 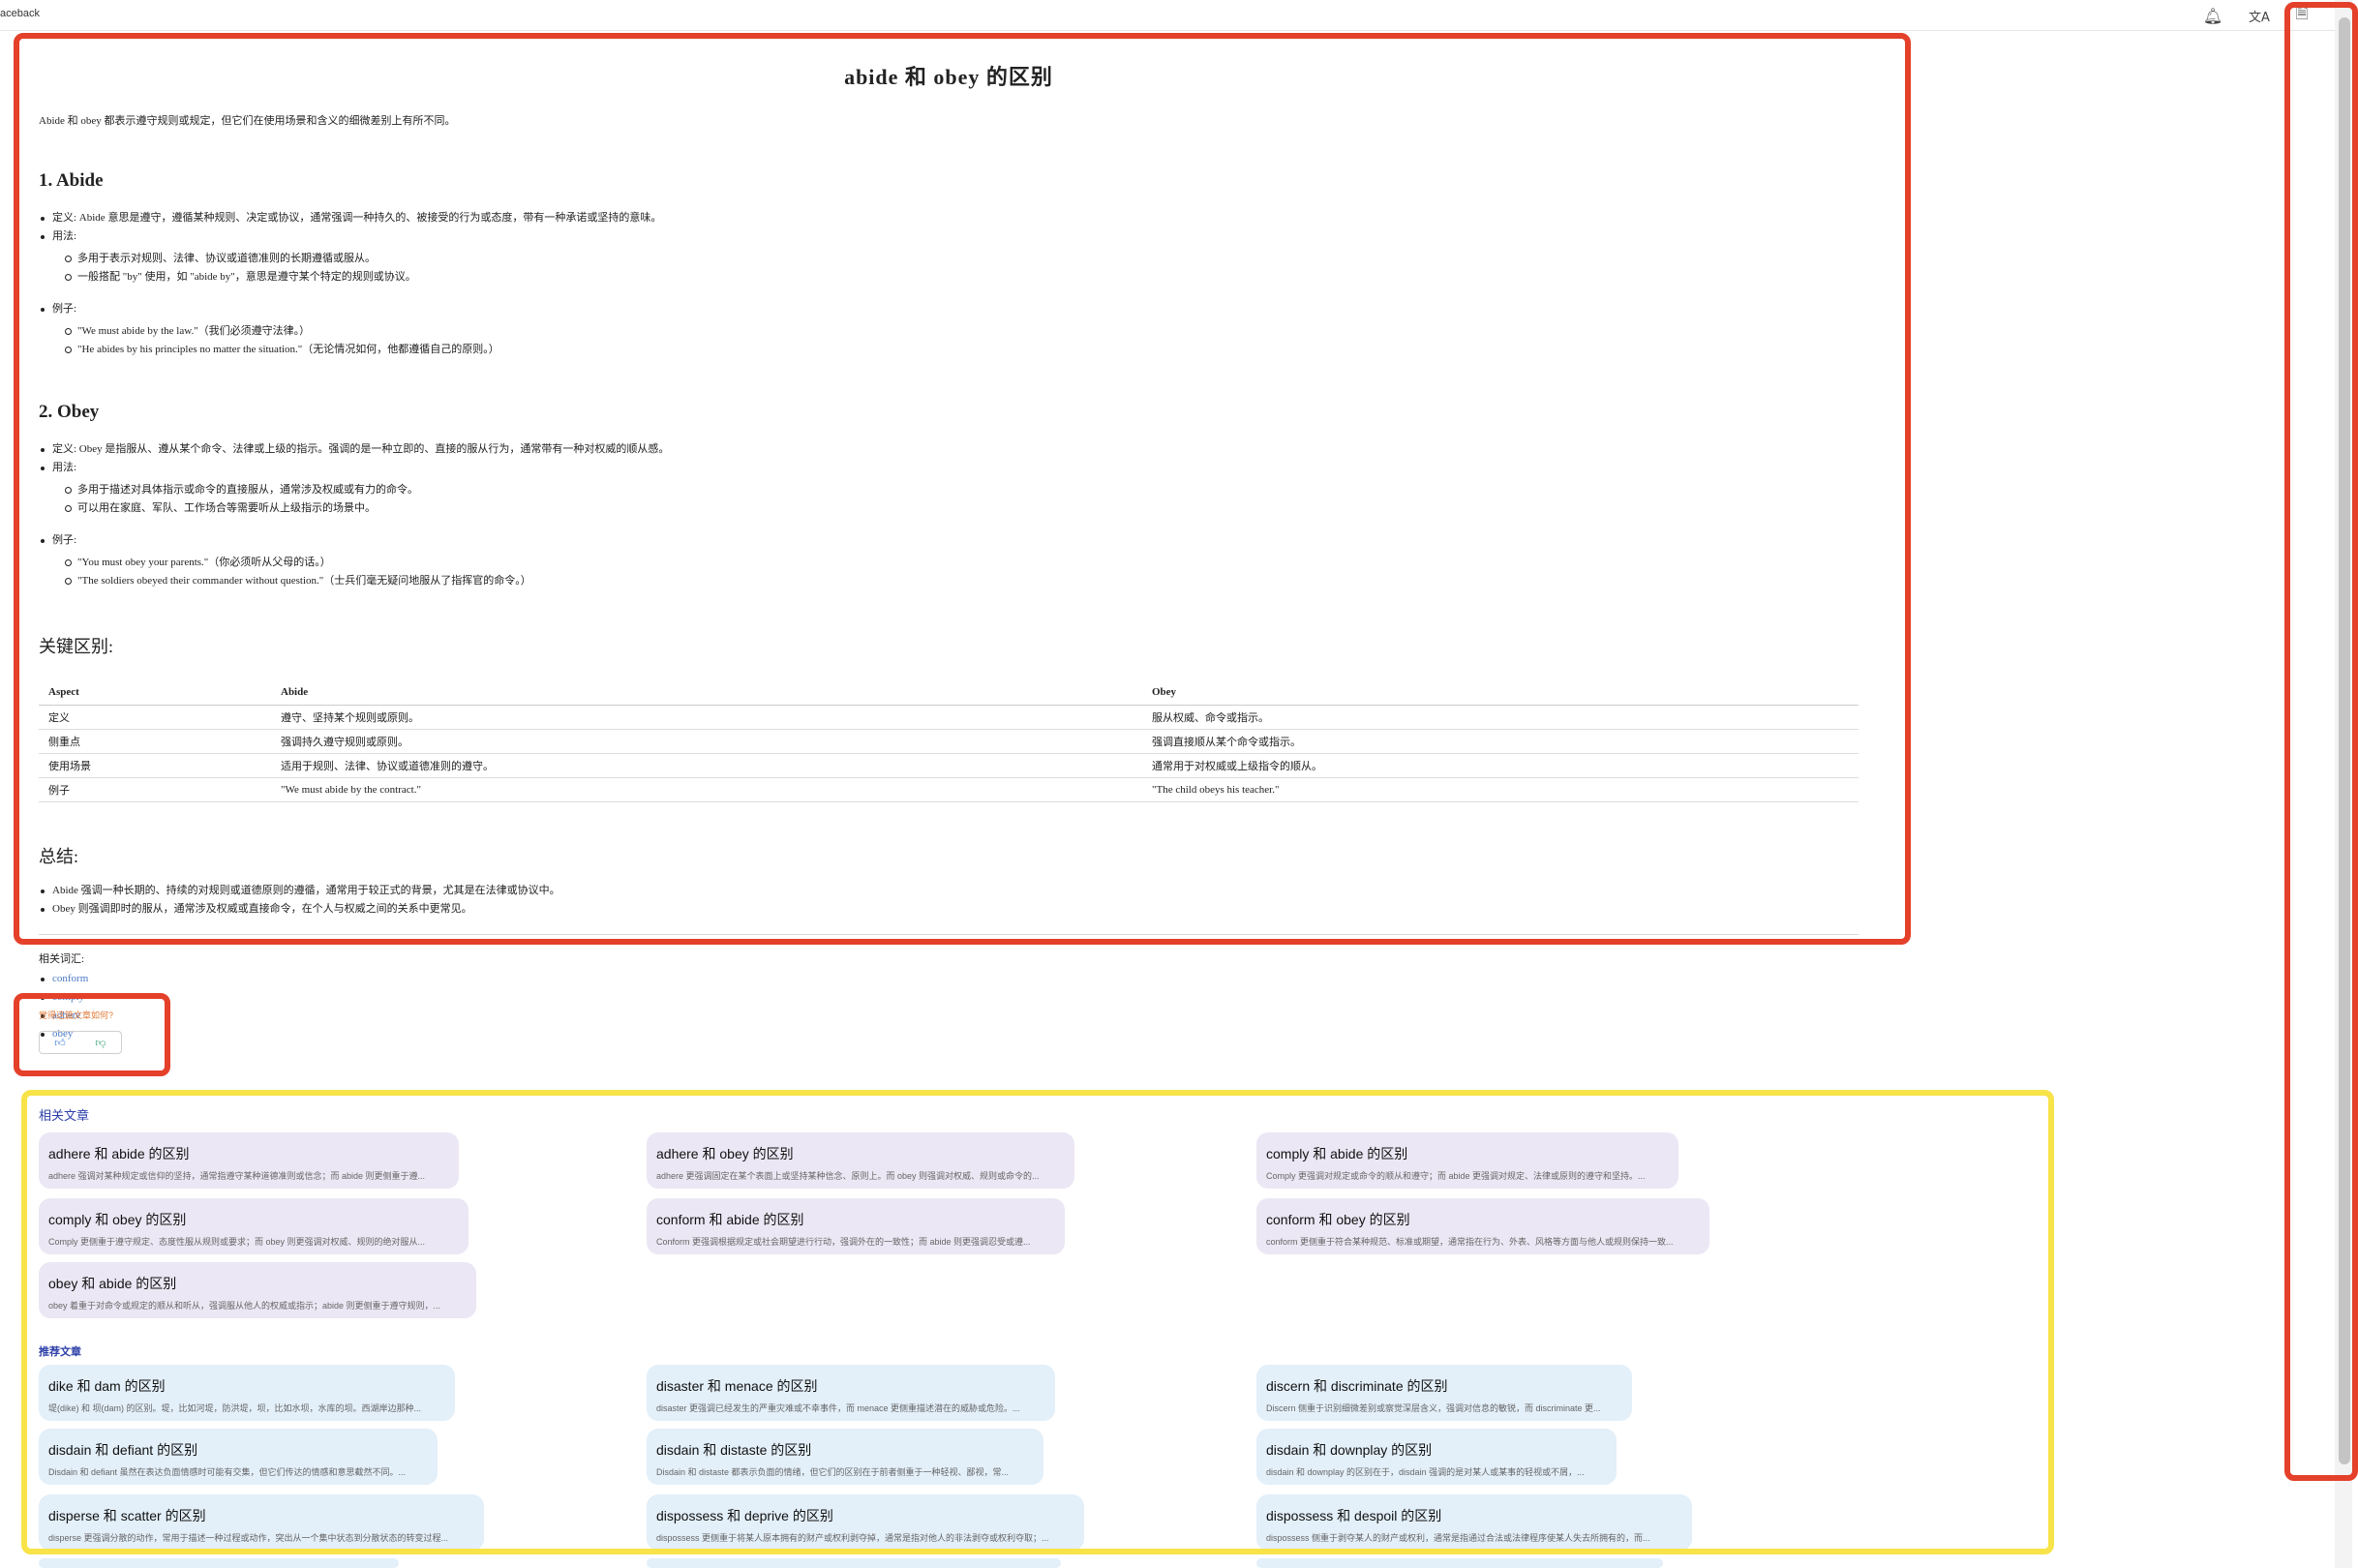 I want to click on card-title: adhere 和 obey 的区别, so click(x=725, y=1153).